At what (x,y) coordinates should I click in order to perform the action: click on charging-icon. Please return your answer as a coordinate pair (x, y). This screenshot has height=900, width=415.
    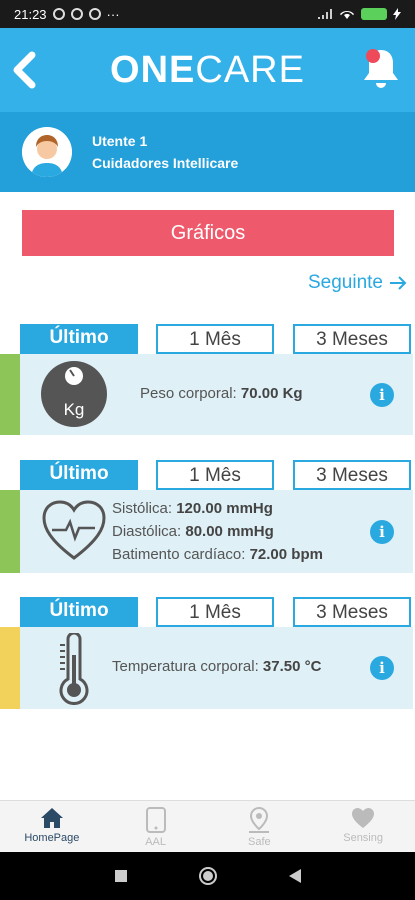
    Looking at the image, I should click on (397, 14).